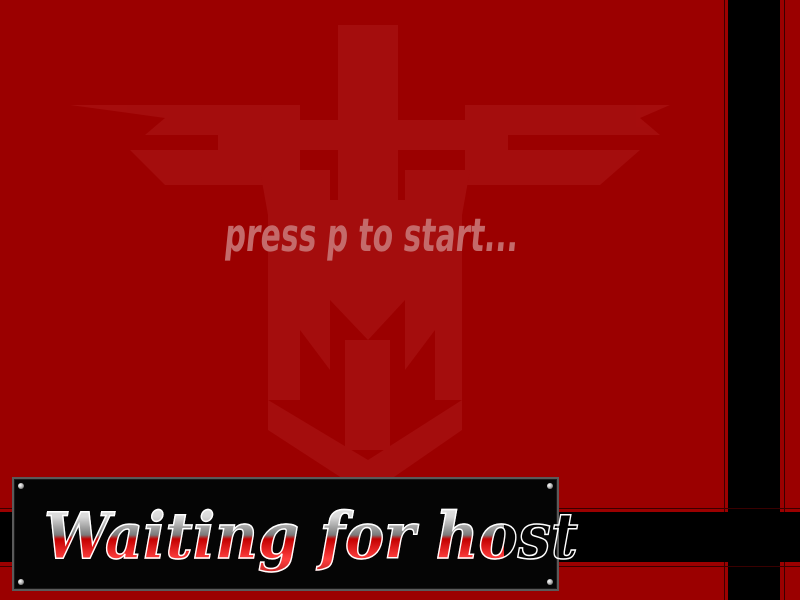 The image size is (800, 600). What do you see at coordinates (310, 537) in the screenshot?
I see `status-banner-label: Waiting for host` at bounding box center [310, 537].